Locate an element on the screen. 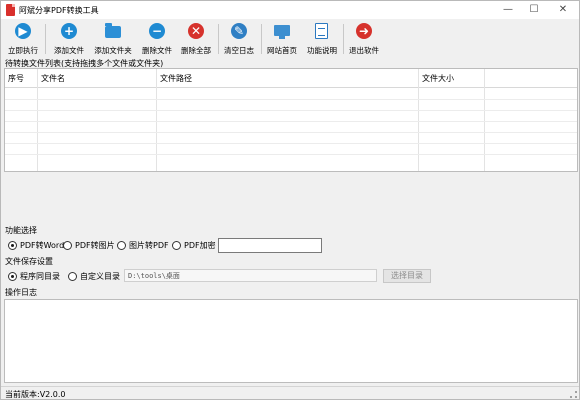  radio-custom-directory: 自定义目录 is located at coordinates (94, 276).